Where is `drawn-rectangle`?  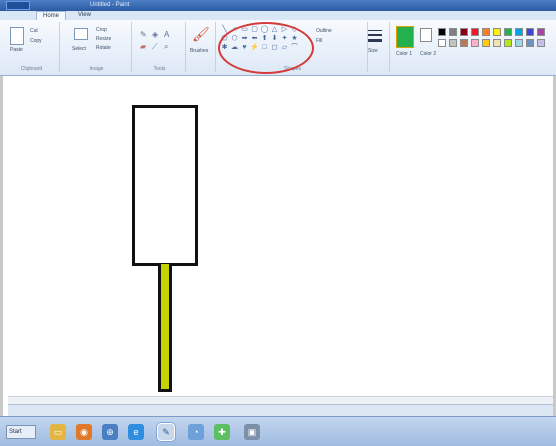 drawn-rectangle is located at coordinates (165, 185).